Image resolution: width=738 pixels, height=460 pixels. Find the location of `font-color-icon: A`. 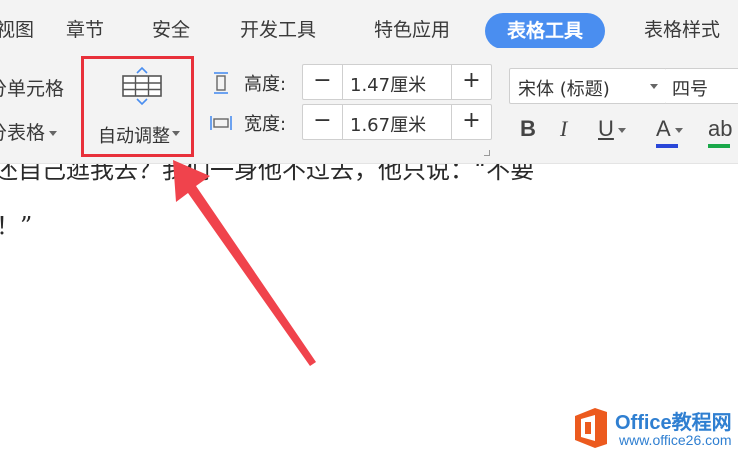

font-color-icon: A is located at coordinates (663, 128).